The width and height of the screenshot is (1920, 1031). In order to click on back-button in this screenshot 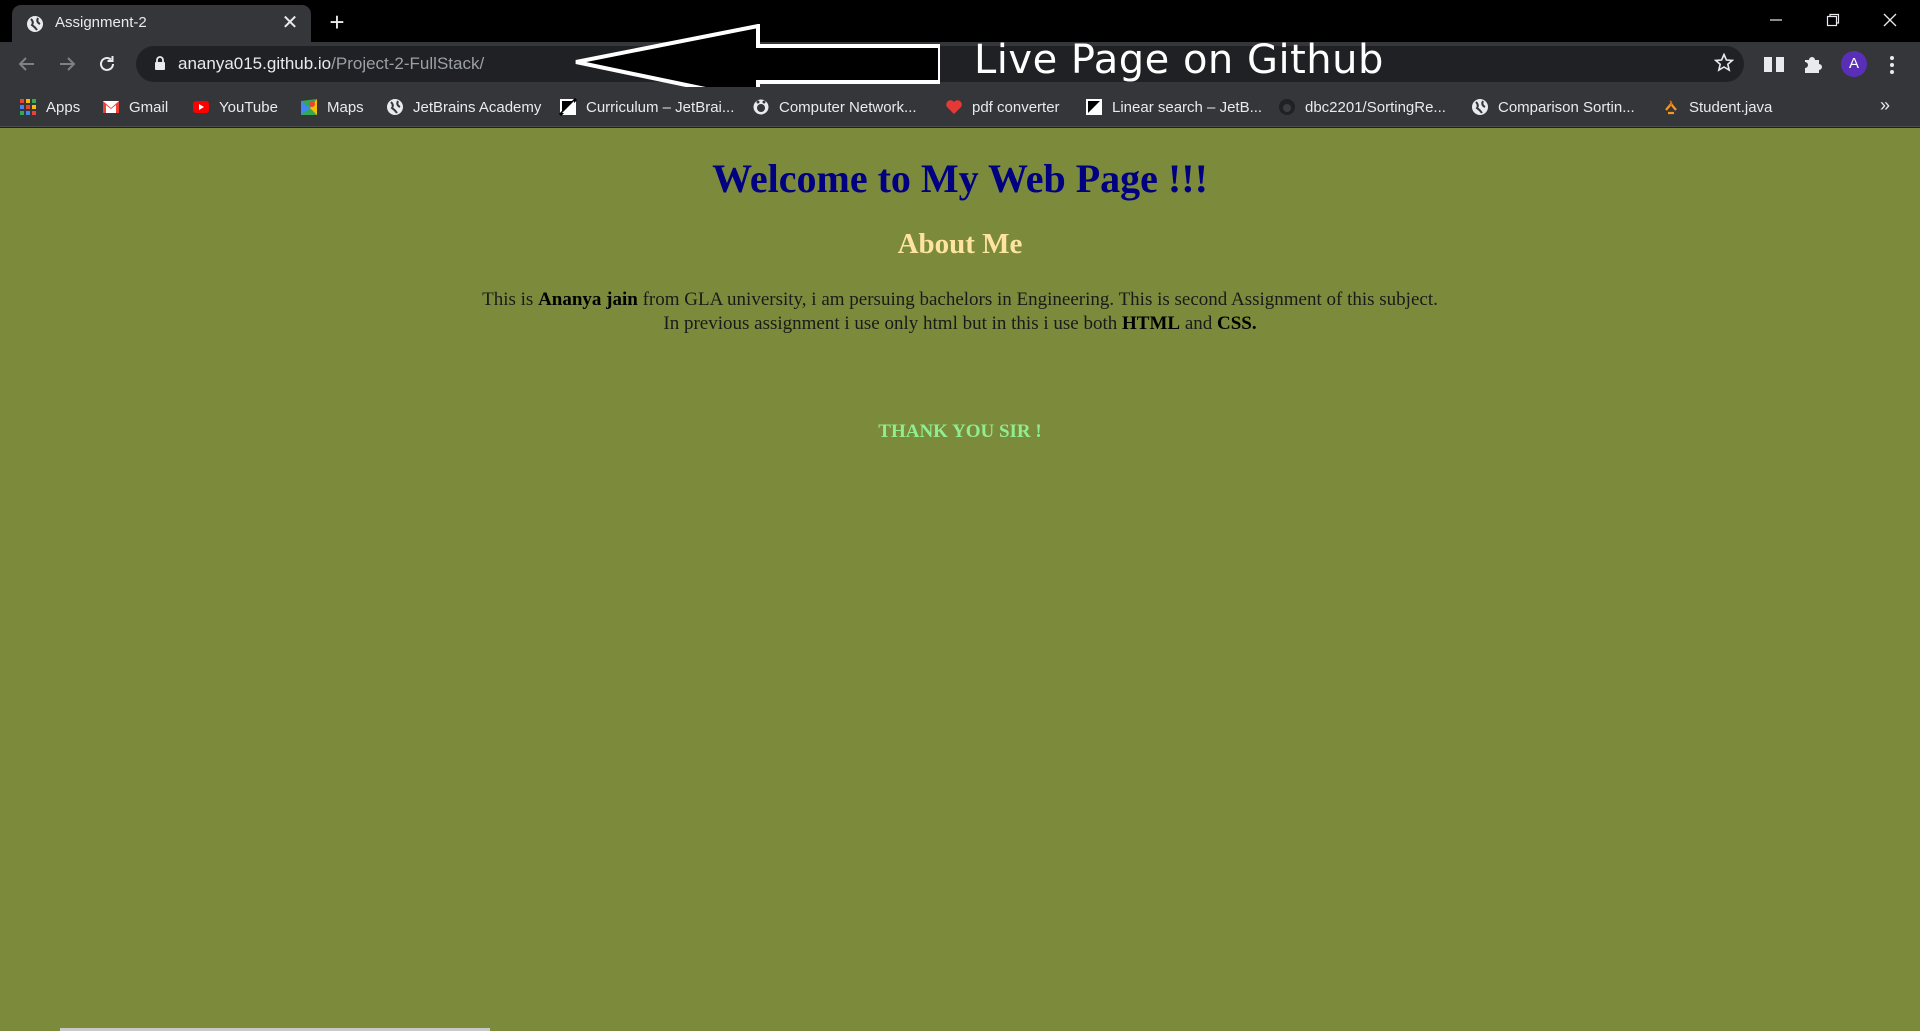, I will do `click(27, 64)`.